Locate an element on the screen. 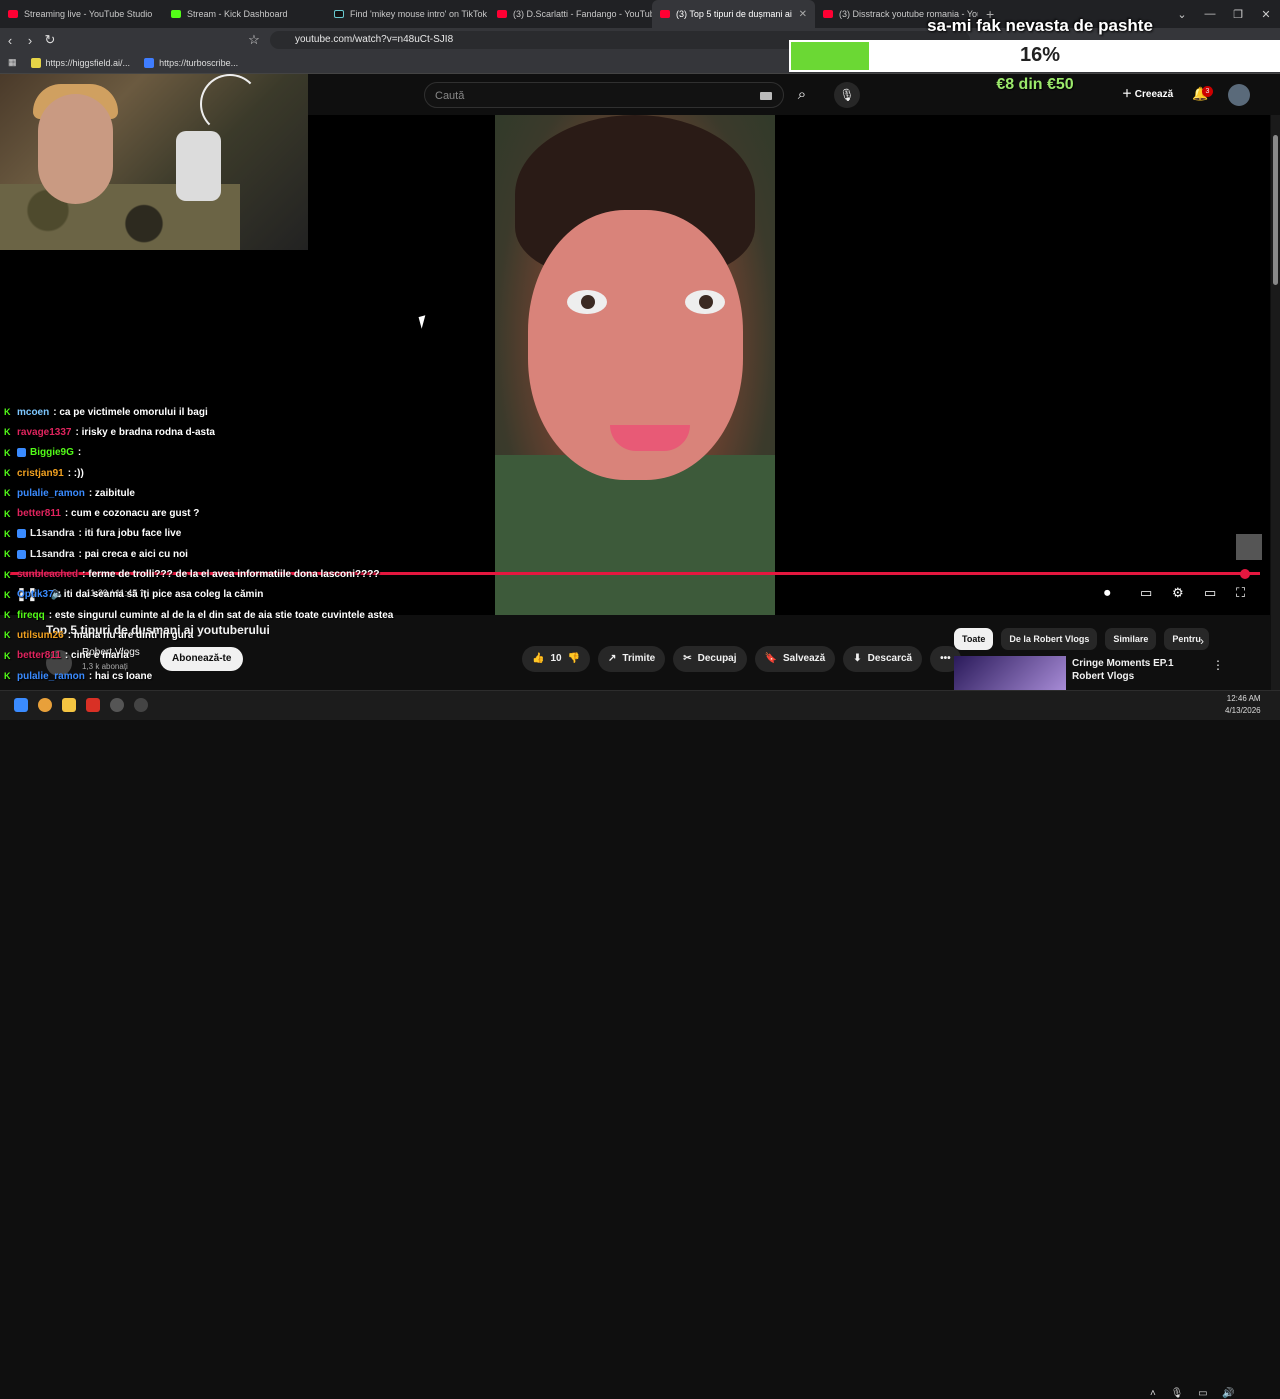  chat-username: ravage1337 is located at coordinates (44, 432).